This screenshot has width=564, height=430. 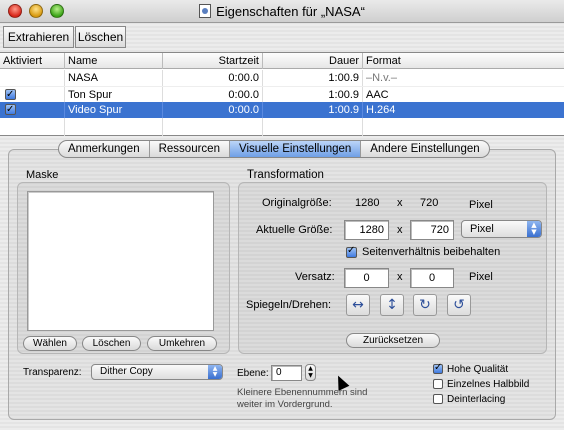 I want to click on mask-choose-button: Wählen, so click(x=50, y=343).